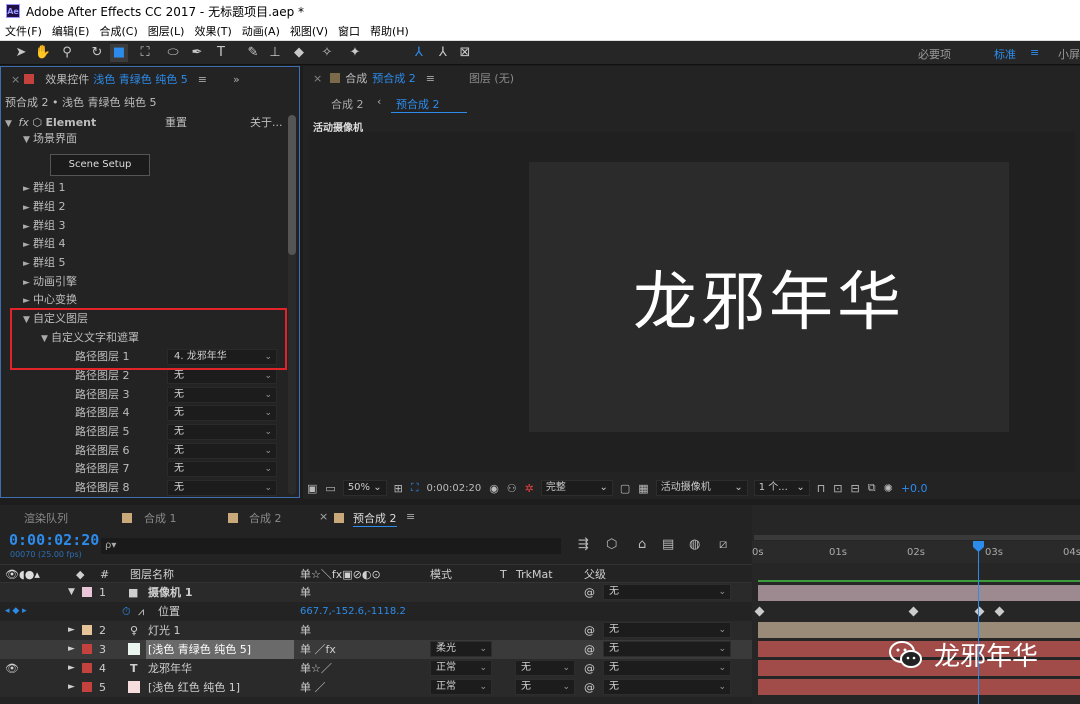 The width and height of the screenshot is (1080, 704). What do you see at coordinates (292, 185) in the screenshot?
I see `scrollbar-thumb` at bounding box center [292, 185].